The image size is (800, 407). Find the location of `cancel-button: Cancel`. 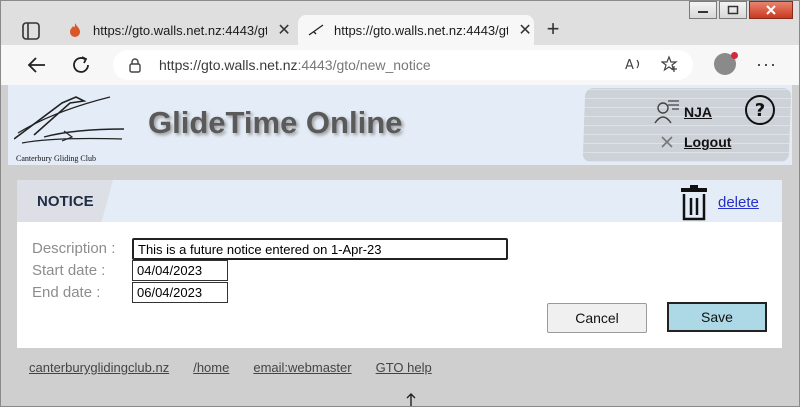

cancel-button: Cancel is located at coordinates (597, 318).